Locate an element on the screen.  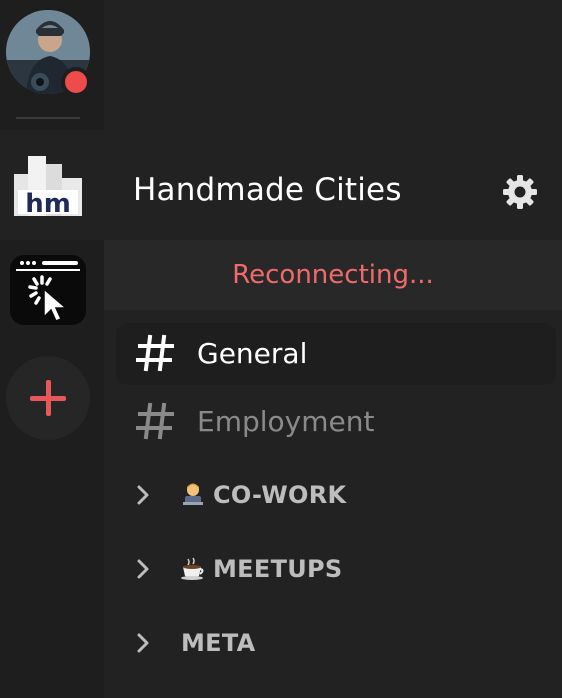
handmade-cities-logo-icon: hm is located at coordinates (48, 187).